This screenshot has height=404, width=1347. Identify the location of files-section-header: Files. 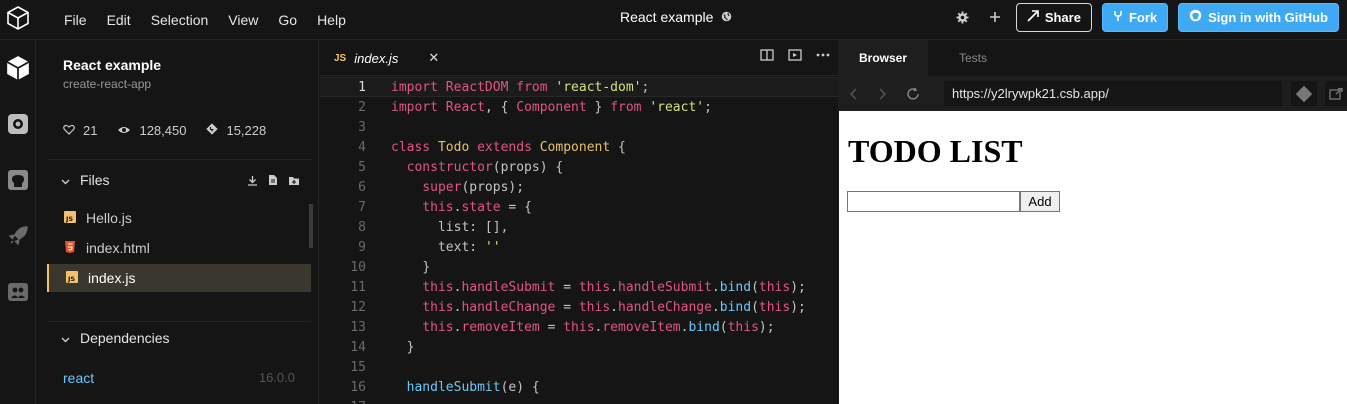
(85, 180).